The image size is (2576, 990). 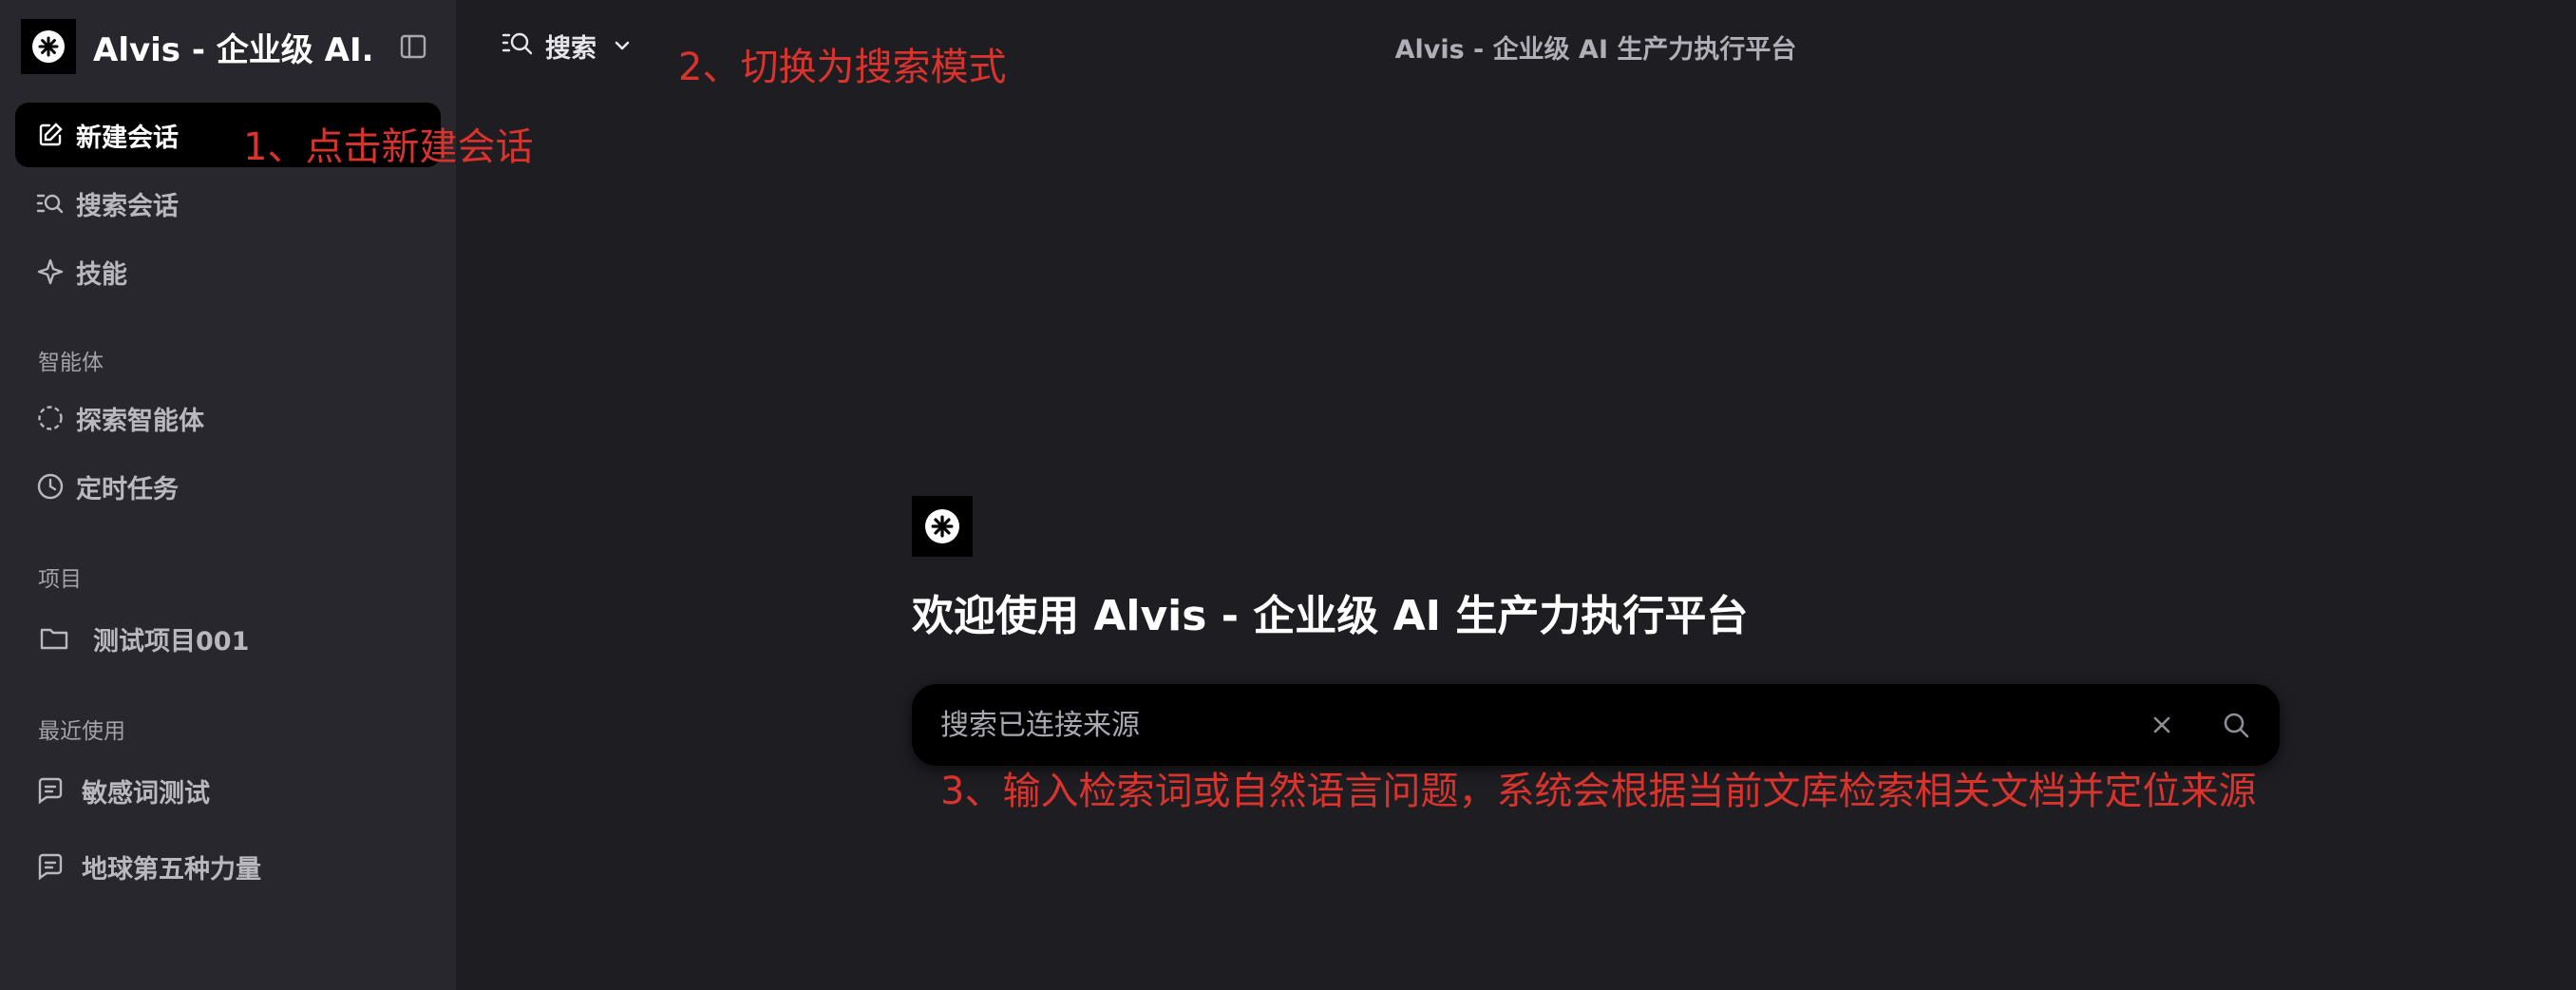 What do you see at coordinates (71, 363) in the screenshot?
I see `agents-section-label: 智能体` at bounding box center [71, 363].